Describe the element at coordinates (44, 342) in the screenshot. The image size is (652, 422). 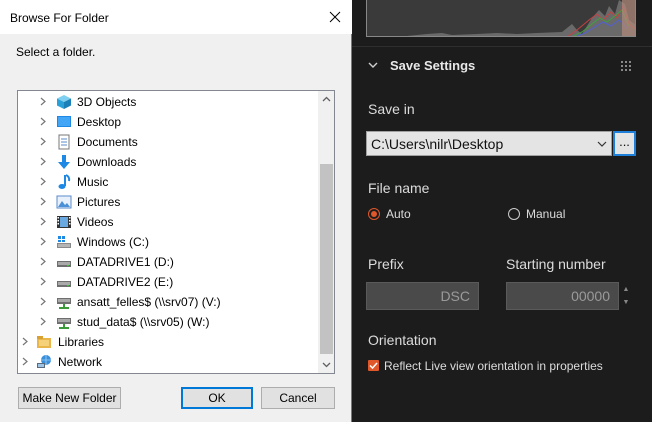
I see `libraries-icon` at that location.